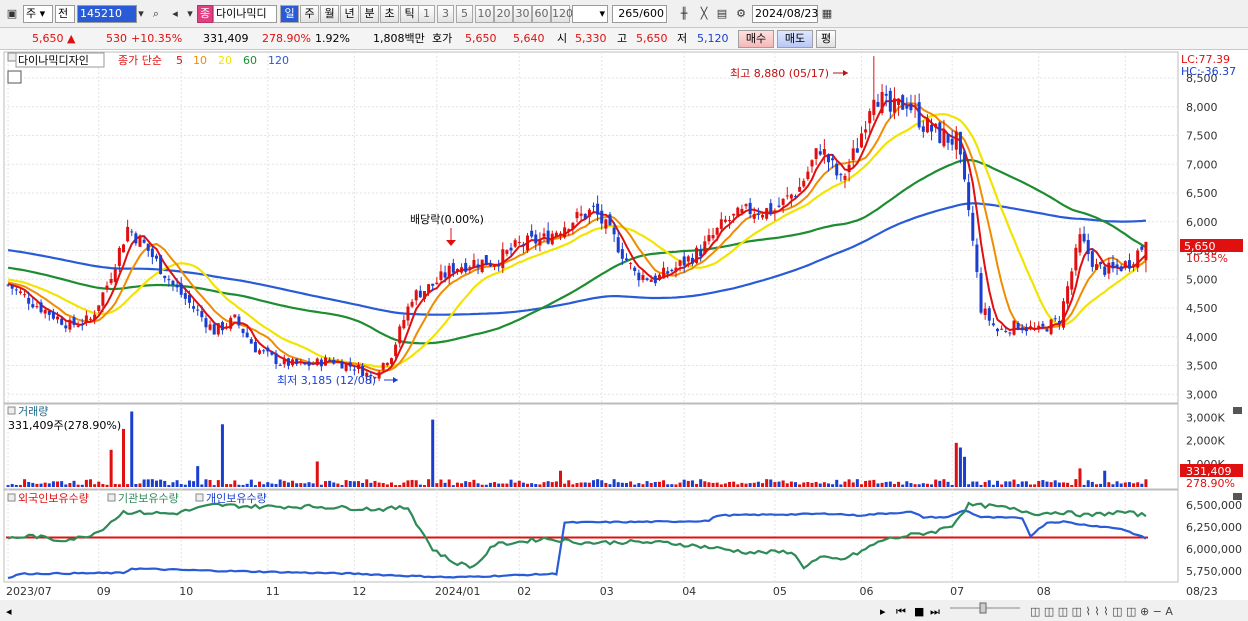 The width and height of the screenshot is (1248, 621). What do you see at coordinates (785, 14) in the screenshot?
I see `date-field: 2024/08/23` at bounding box center [785, 14].